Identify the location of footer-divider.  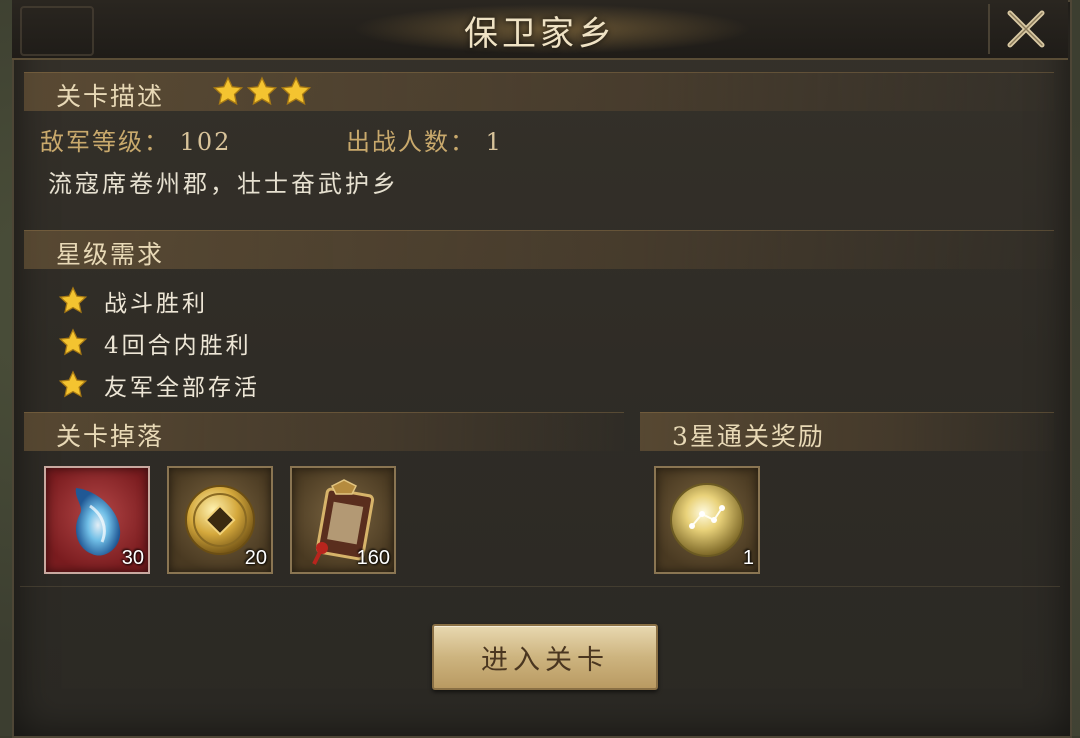
(540, 586).